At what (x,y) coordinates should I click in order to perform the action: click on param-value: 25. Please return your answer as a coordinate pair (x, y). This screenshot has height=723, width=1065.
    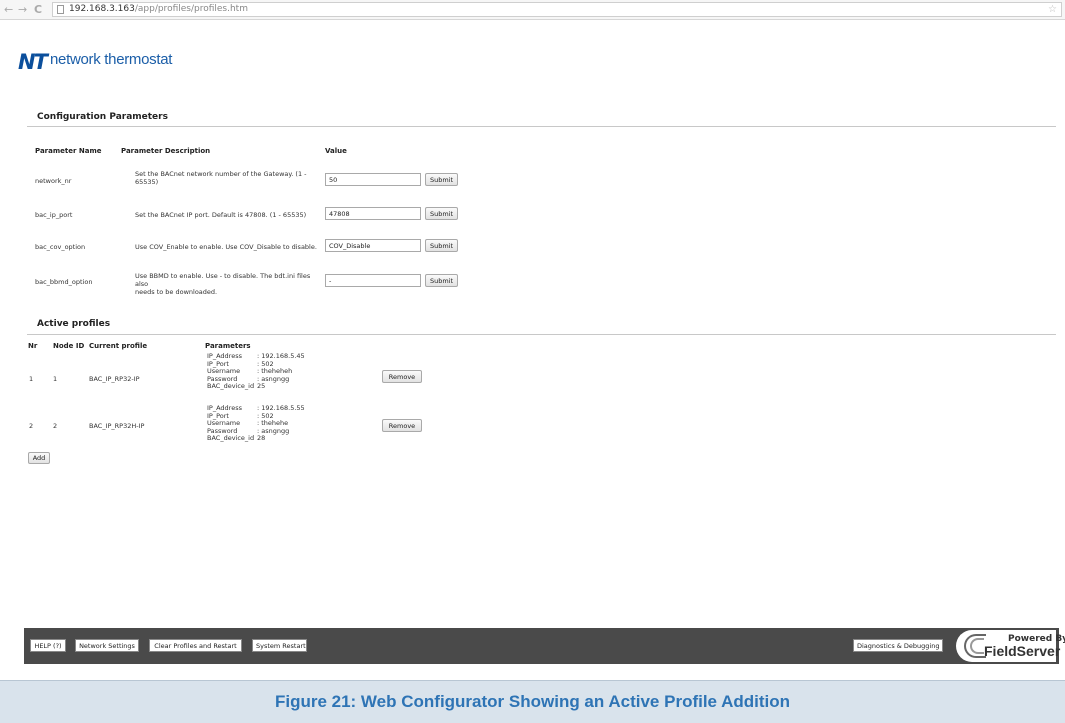
    Looking at the image, I should click on (261, 386).